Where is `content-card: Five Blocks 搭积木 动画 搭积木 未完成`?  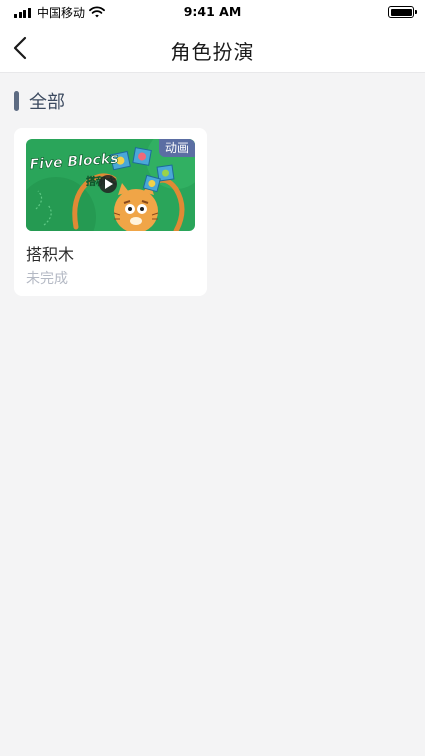 content-card: Five Blocks 搭积木 动画 搭积木 未完成 is located at coordinates (110, 212).